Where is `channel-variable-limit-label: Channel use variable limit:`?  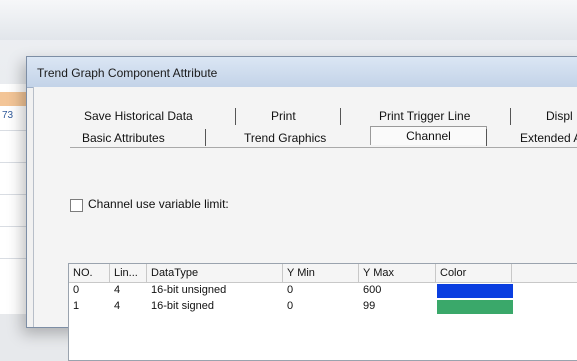
channel-variable-limit-label: Channel use variable limit: is located at coordinates (158, 204).